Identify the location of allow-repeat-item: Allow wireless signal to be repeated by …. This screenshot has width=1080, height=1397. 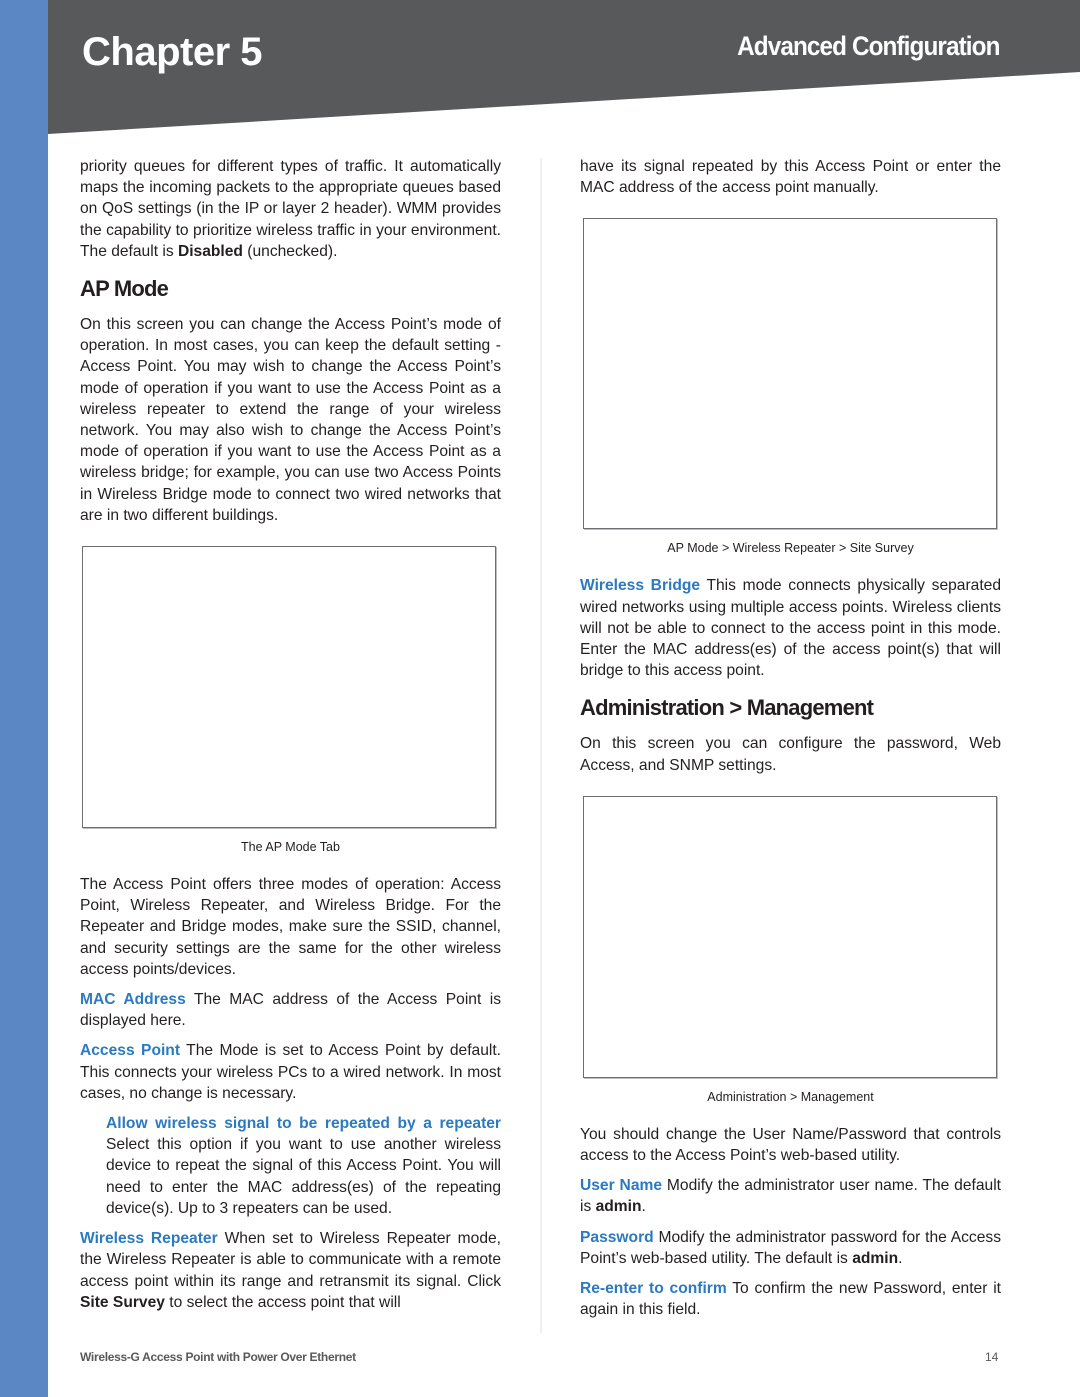
(303, 1166).